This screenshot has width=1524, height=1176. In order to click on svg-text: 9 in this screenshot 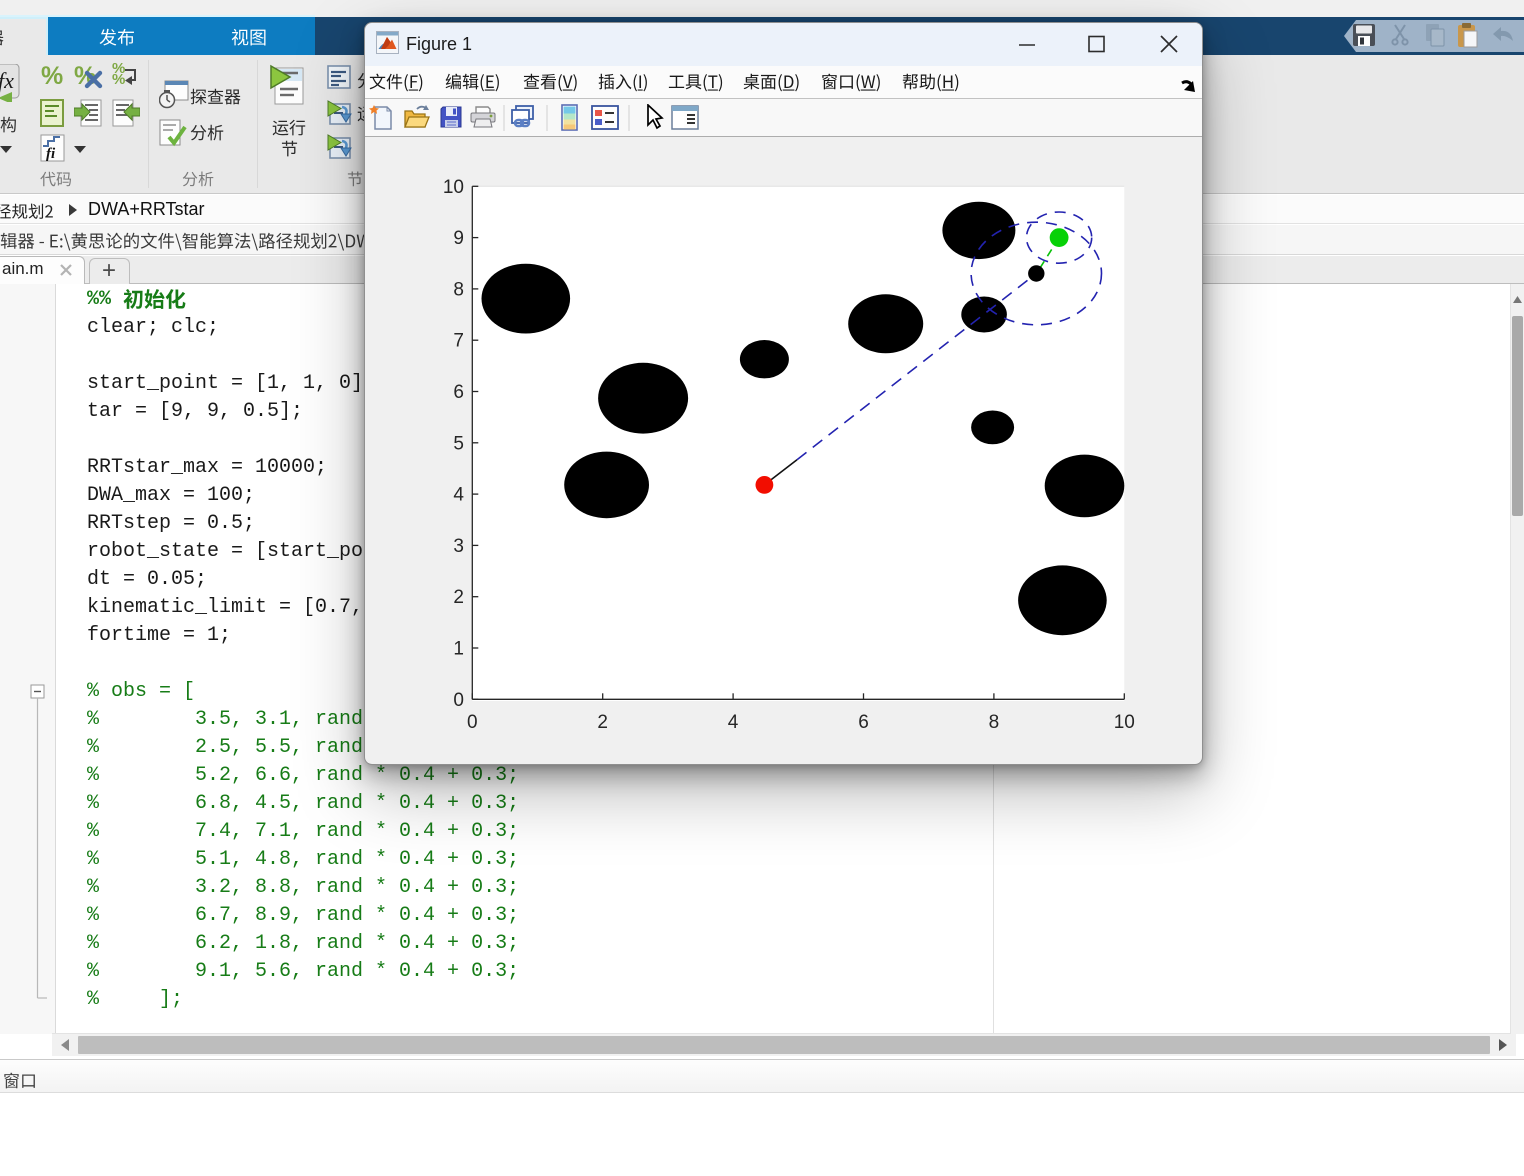, I will do `click(458, 238)`.